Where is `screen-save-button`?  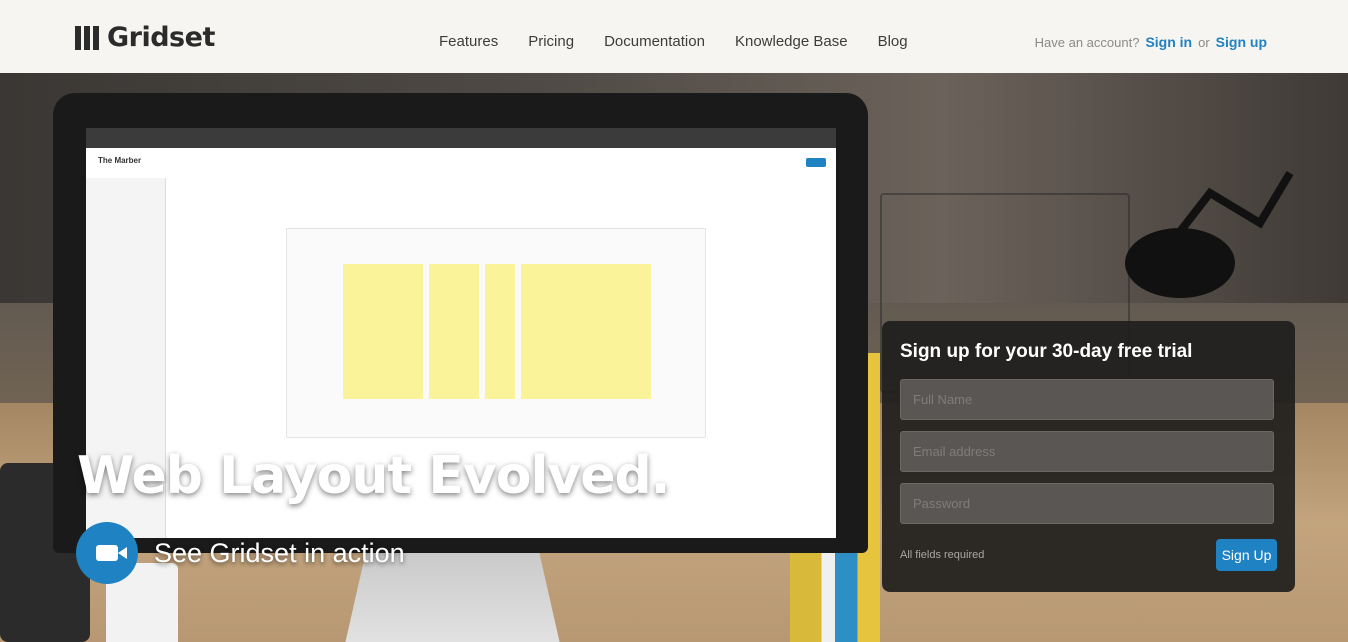 screen-save-button is located at coordinates (816, 162).